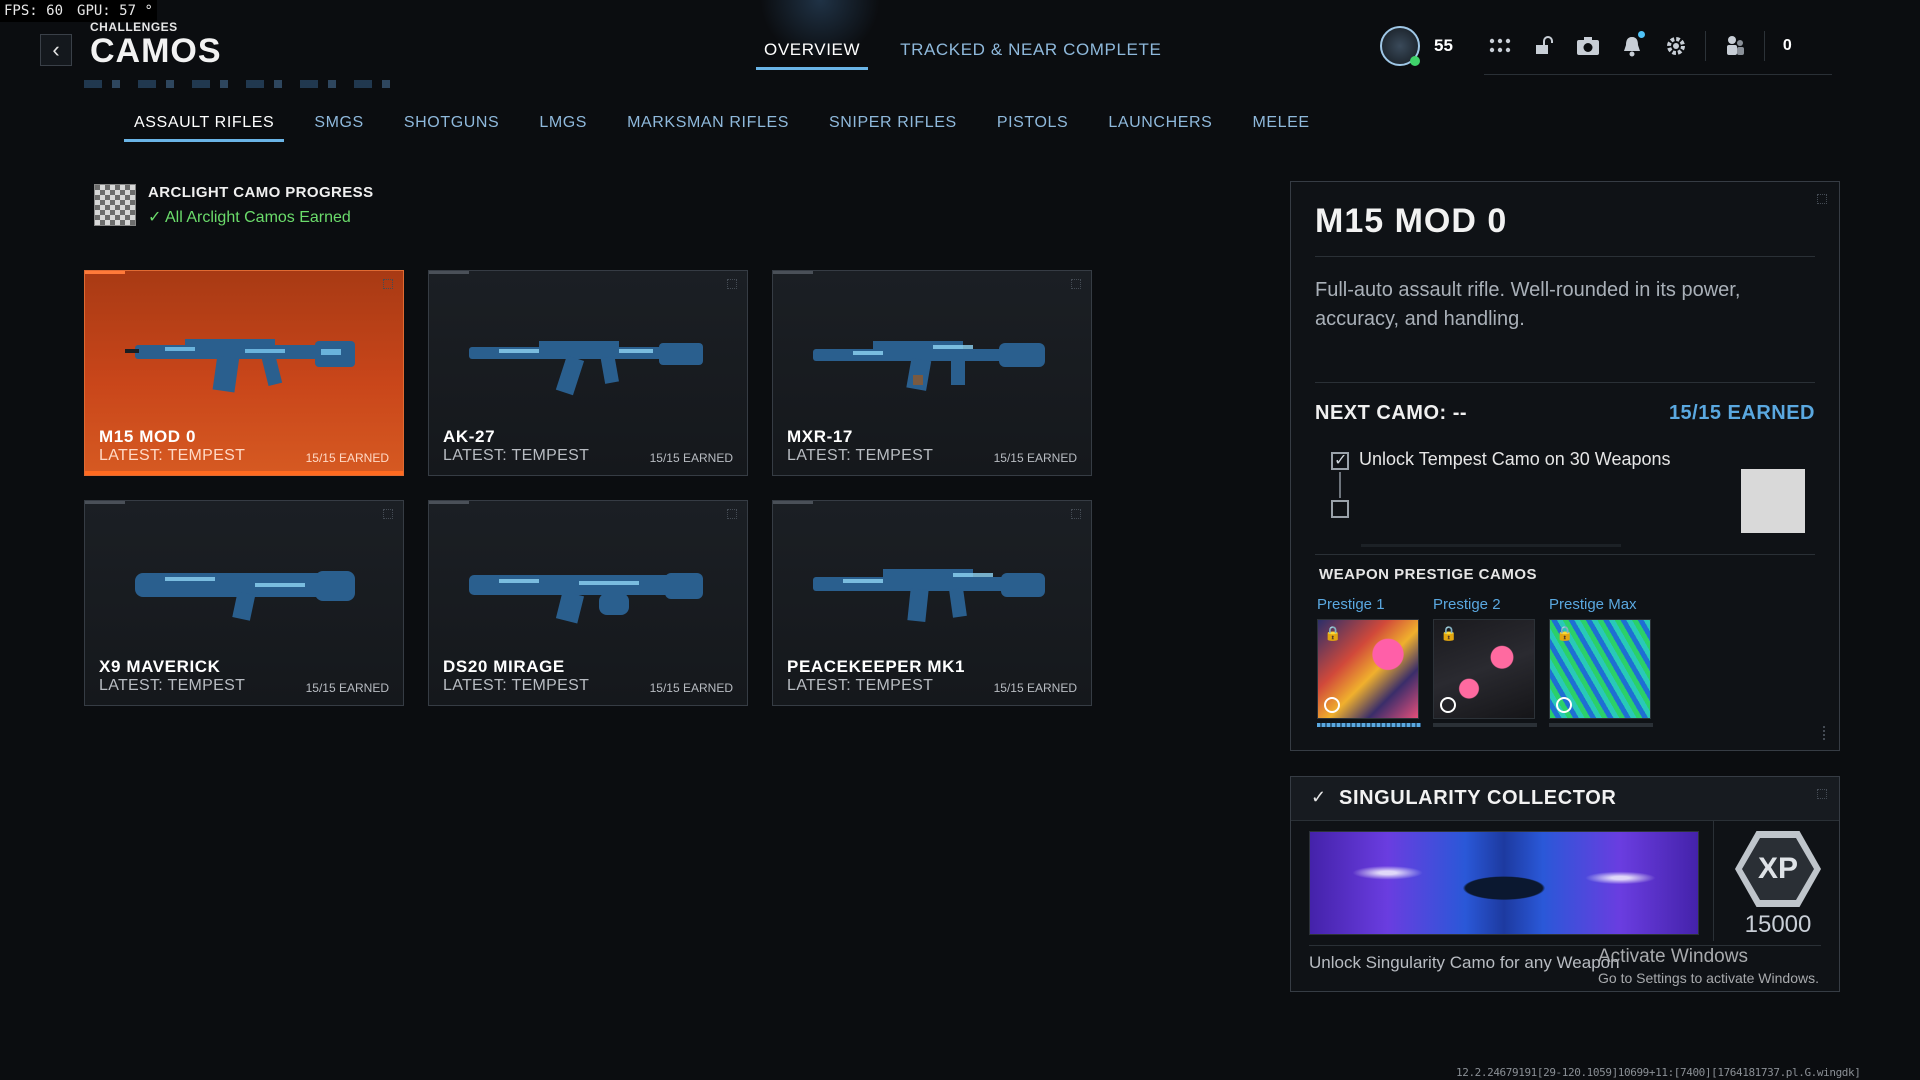 The image size is (1920, 1080). What do you see at coordinates (1280, 128) in the screenshot?
I see `tab-melee: MELEE` at bounding box center [1280, 128].